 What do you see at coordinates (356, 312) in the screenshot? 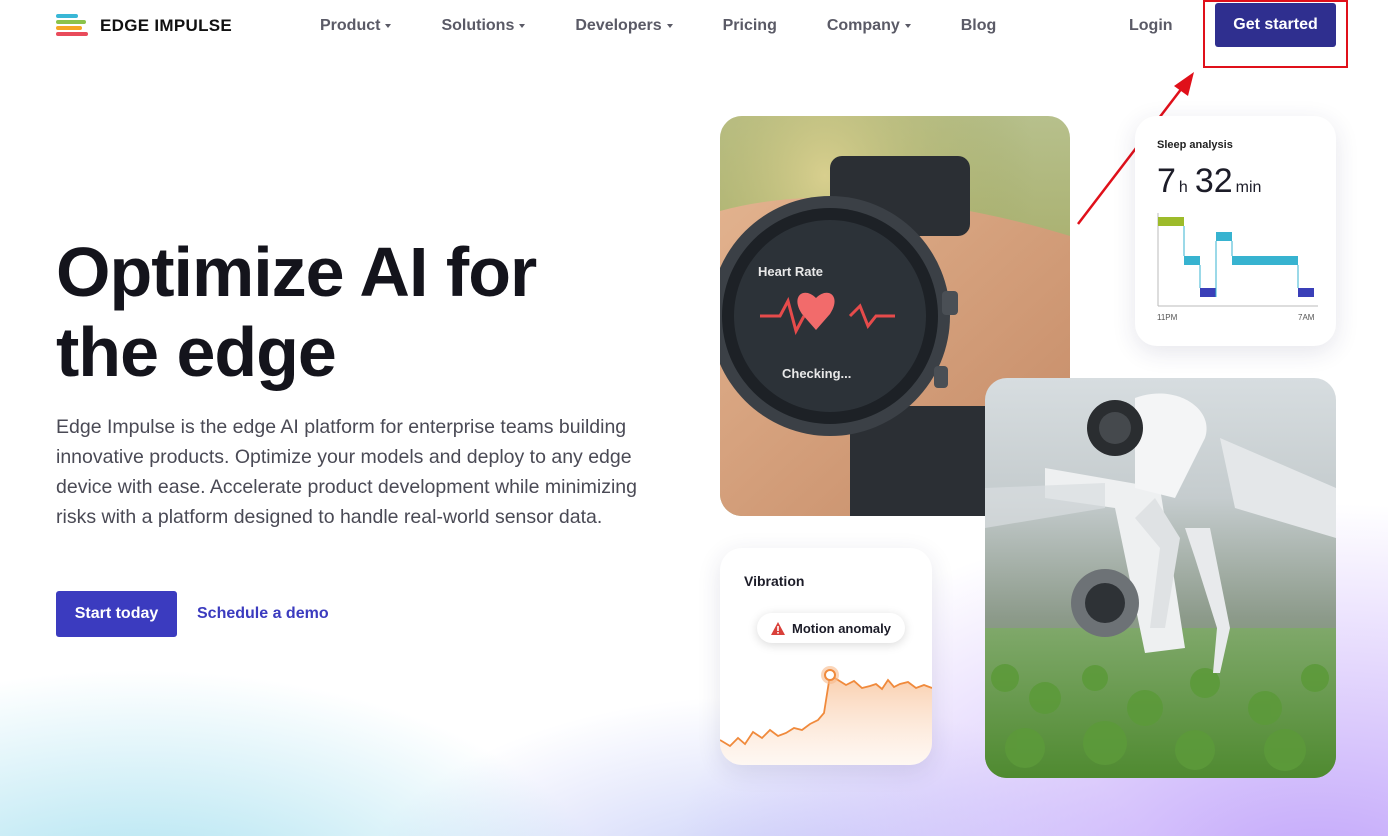
I see `hero-title: Optimize AI for the edge` at bounding box center [356, 312].